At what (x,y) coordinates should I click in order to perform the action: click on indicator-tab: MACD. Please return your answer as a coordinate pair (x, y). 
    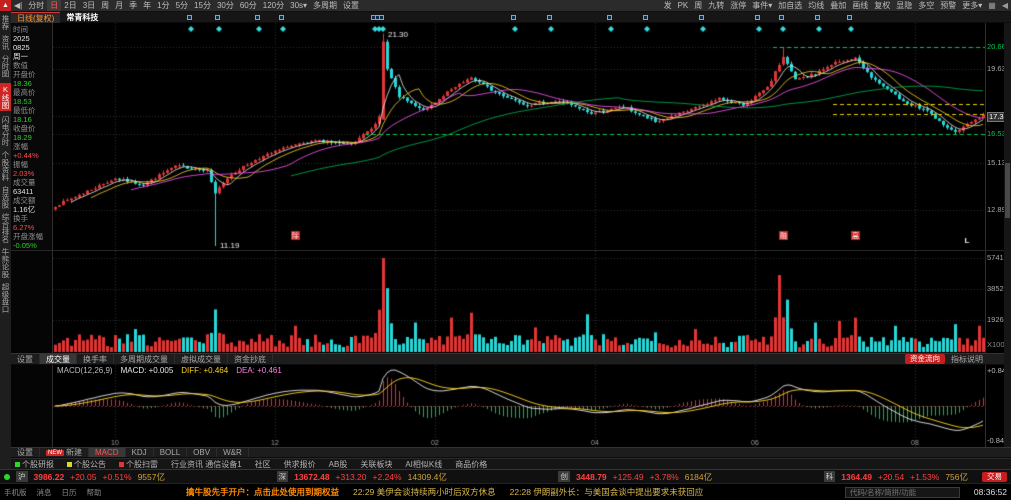
    Looking at the image, I should click on (107, 452).